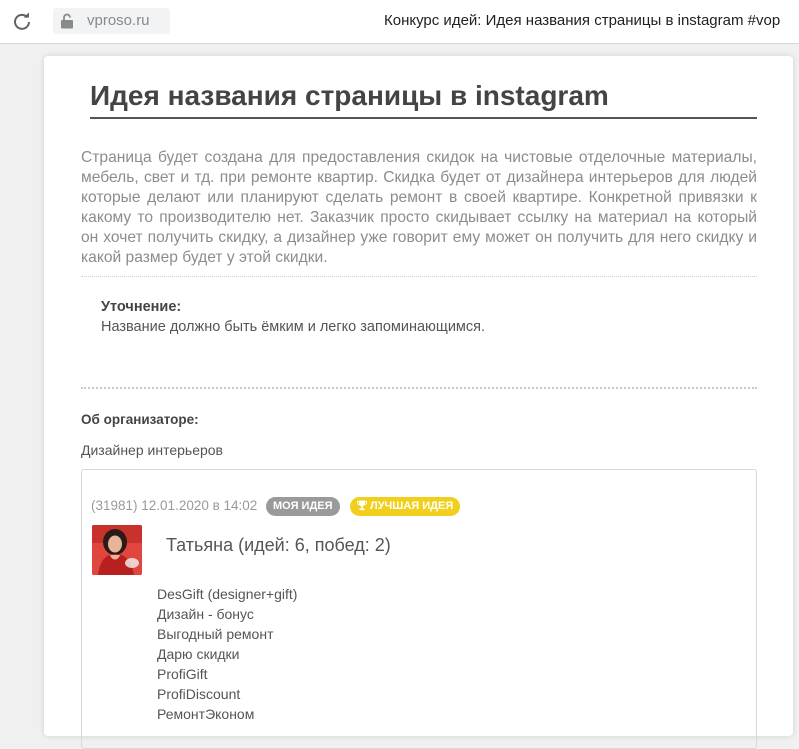 This screenshot has width=799, height=749. I want to click on best-idea-badge: ЛУЧШАЯ ИДЕЯ, so click(405, 506).